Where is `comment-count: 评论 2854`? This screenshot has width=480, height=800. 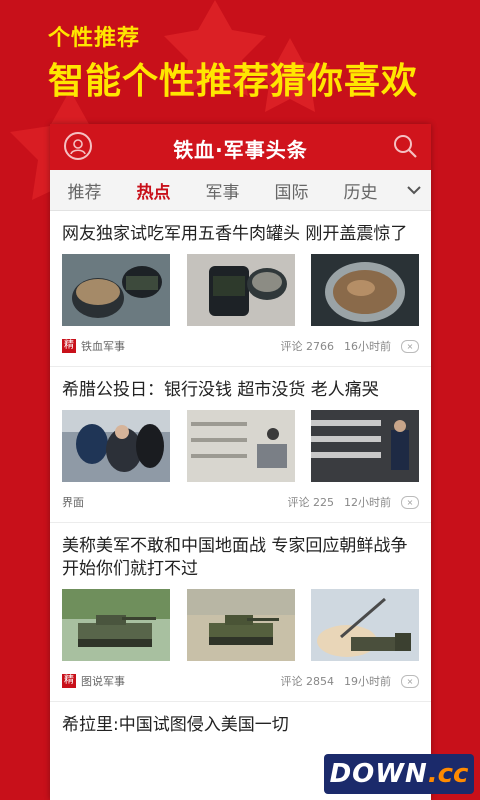 comment-count: 评论 2854 is located at coordinates (307, 681).